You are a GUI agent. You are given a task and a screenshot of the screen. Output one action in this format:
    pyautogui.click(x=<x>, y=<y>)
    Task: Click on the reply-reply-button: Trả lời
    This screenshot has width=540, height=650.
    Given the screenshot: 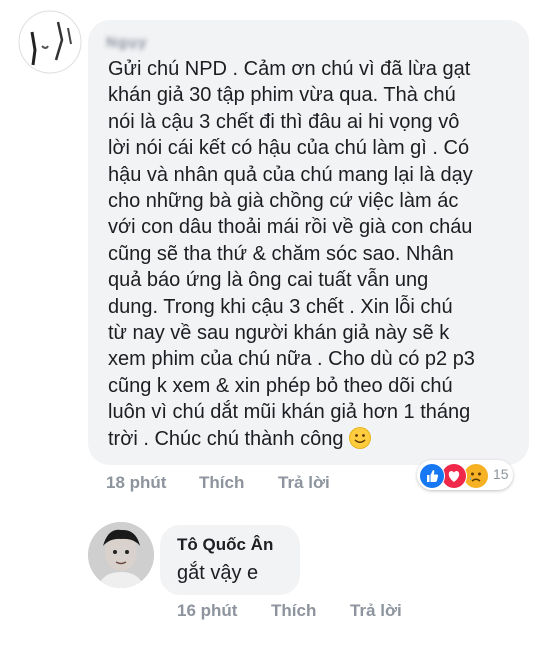 What is the action you would take?
    pyautogui.click(x=376, y=611)
    